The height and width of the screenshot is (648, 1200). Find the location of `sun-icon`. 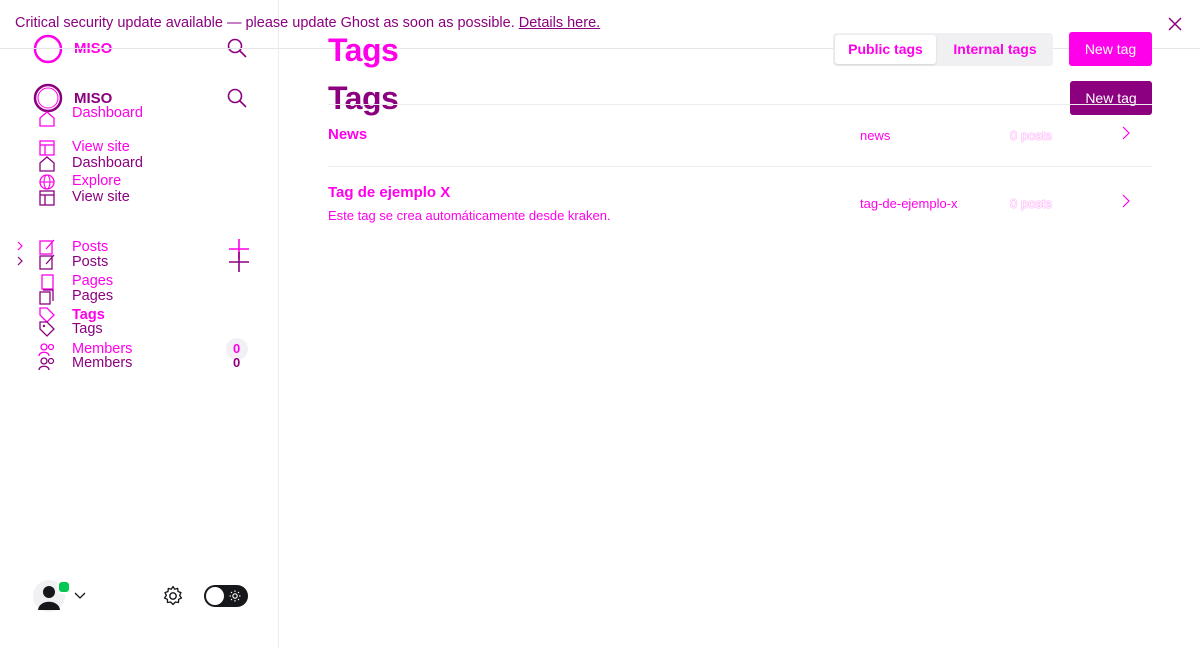

sun-icon is located at coordinates (235, 596).